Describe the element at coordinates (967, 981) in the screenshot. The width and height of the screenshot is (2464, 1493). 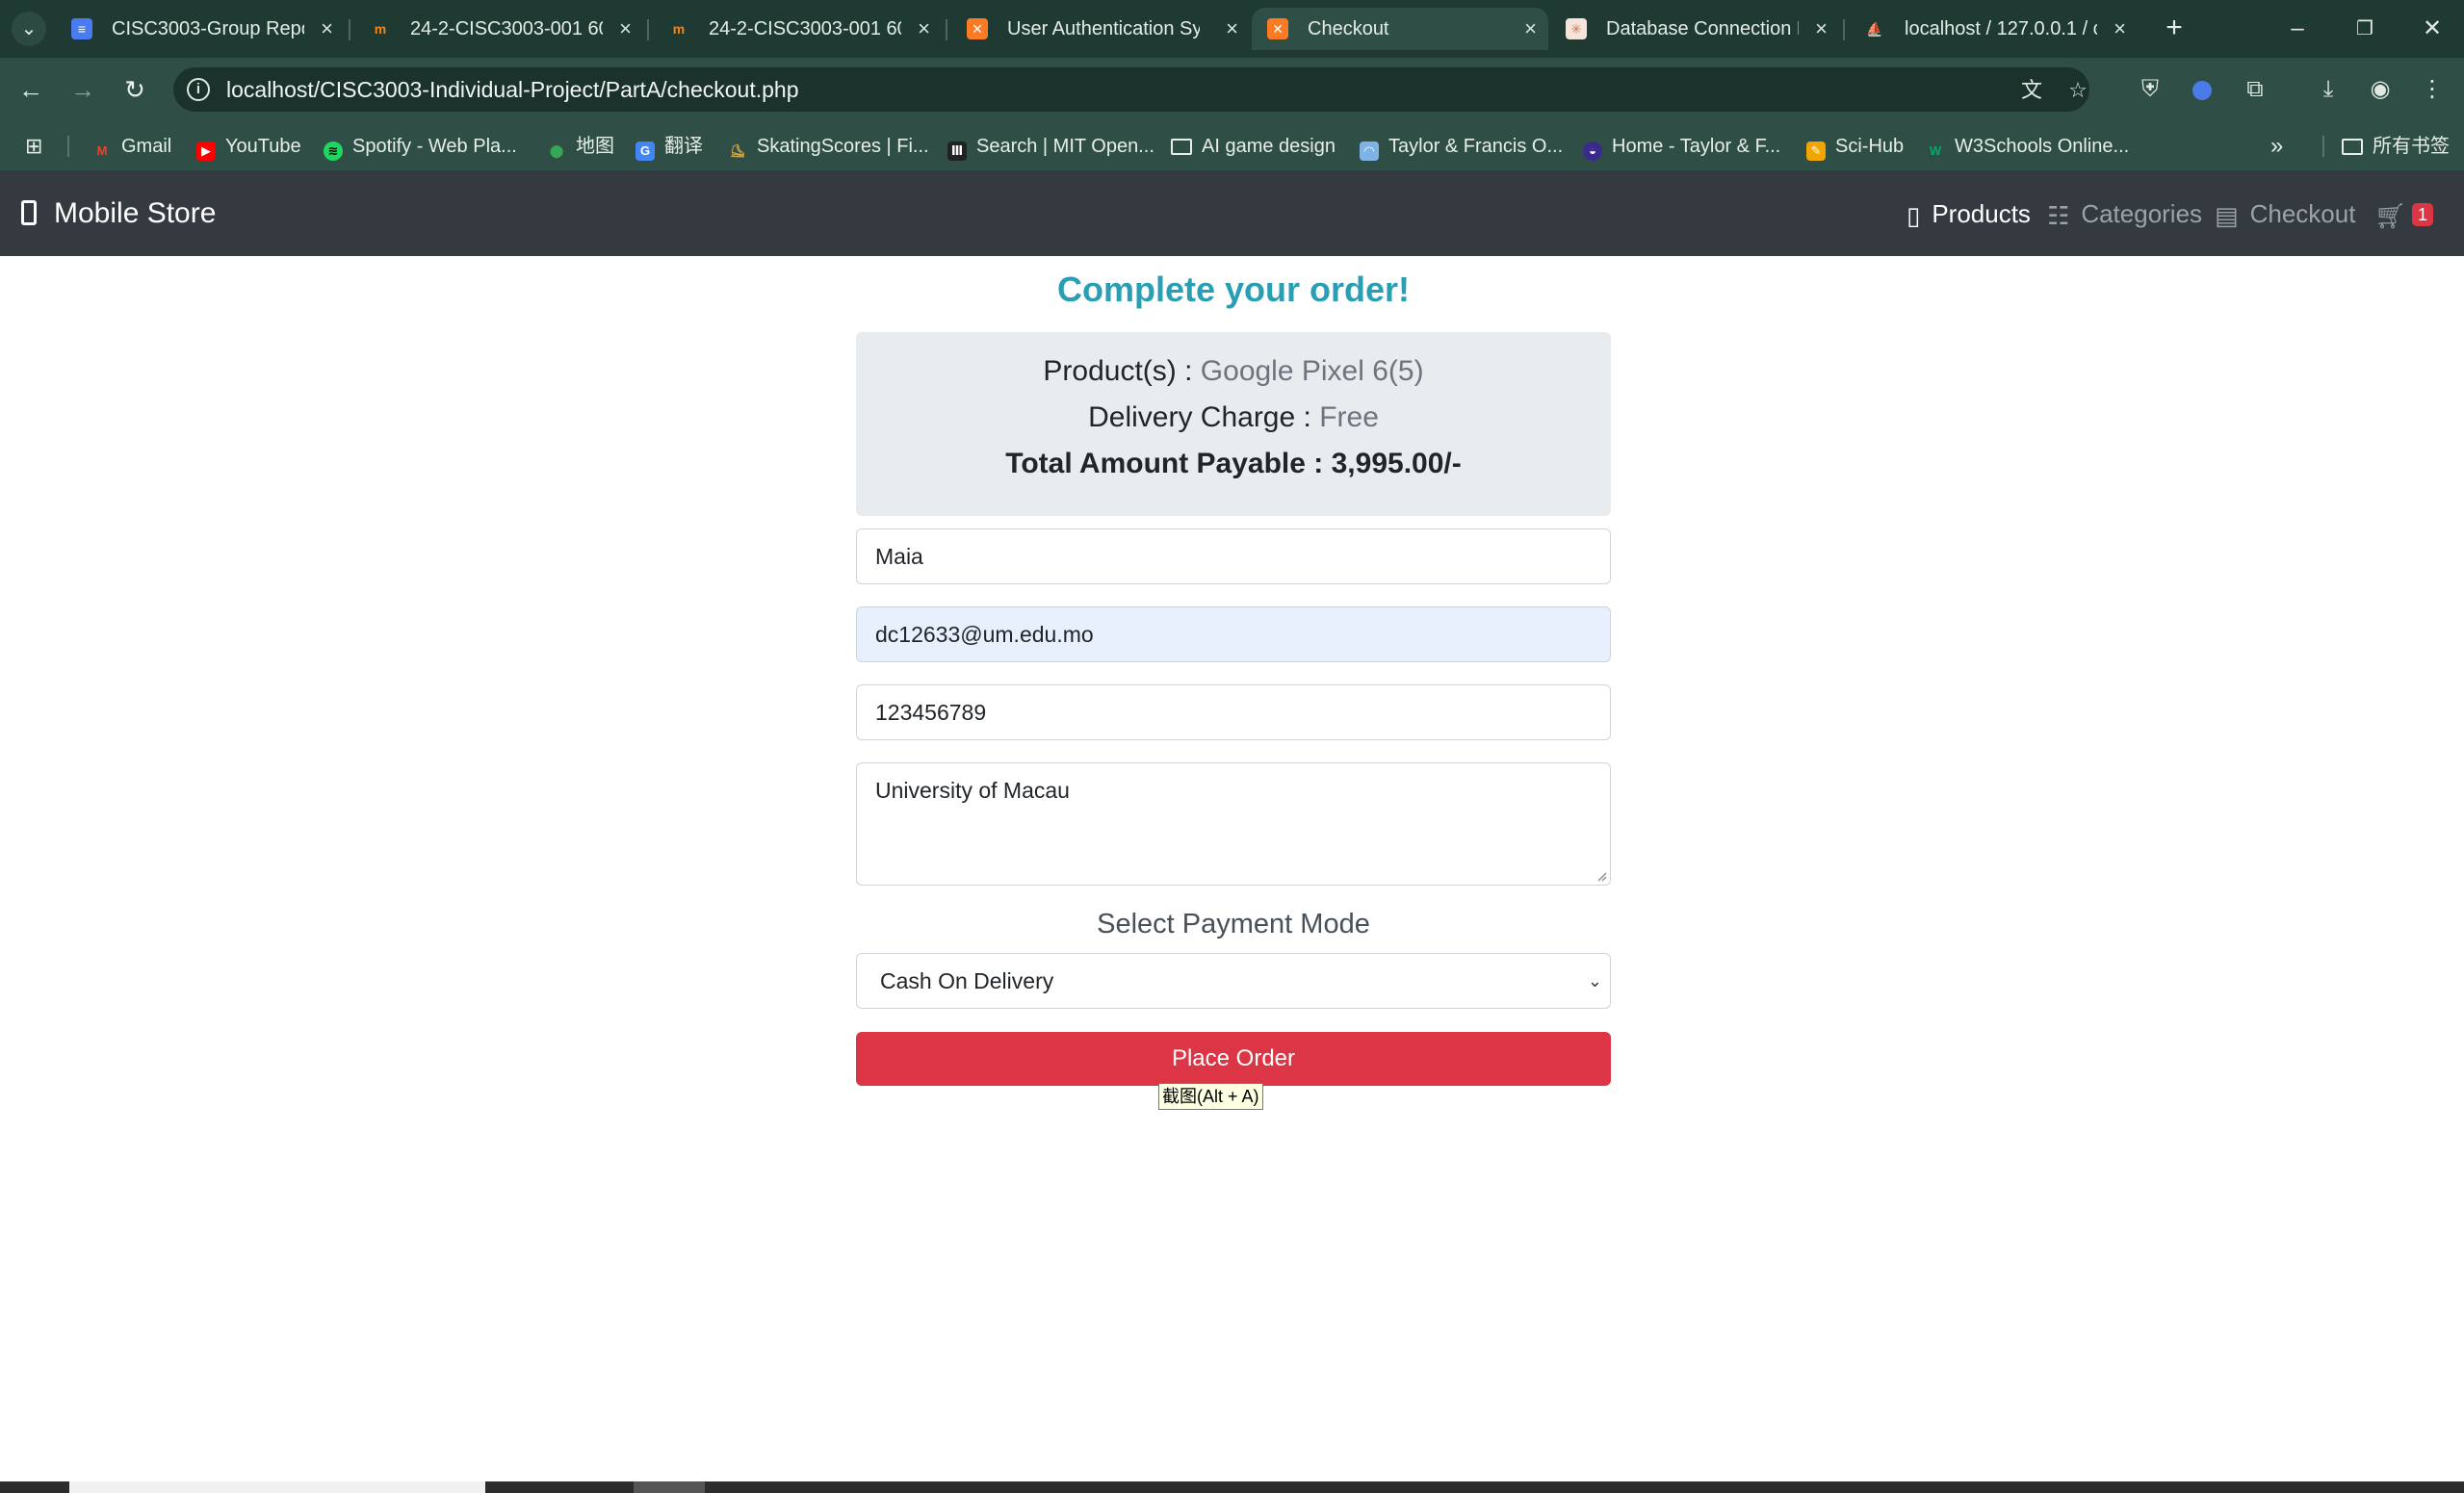
I see `payment-selected-value: Cash On Delivery` at that location.